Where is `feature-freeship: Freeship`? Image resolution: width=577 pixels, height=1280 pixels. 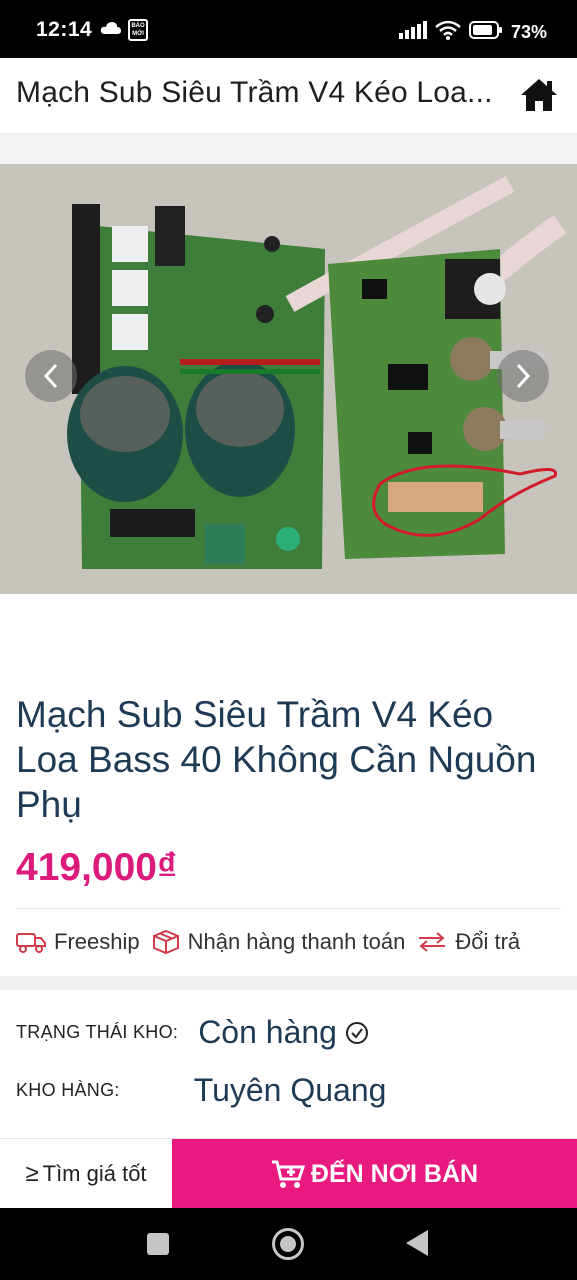 feature-freeship: Freeship is located at coordinates (78, 942).